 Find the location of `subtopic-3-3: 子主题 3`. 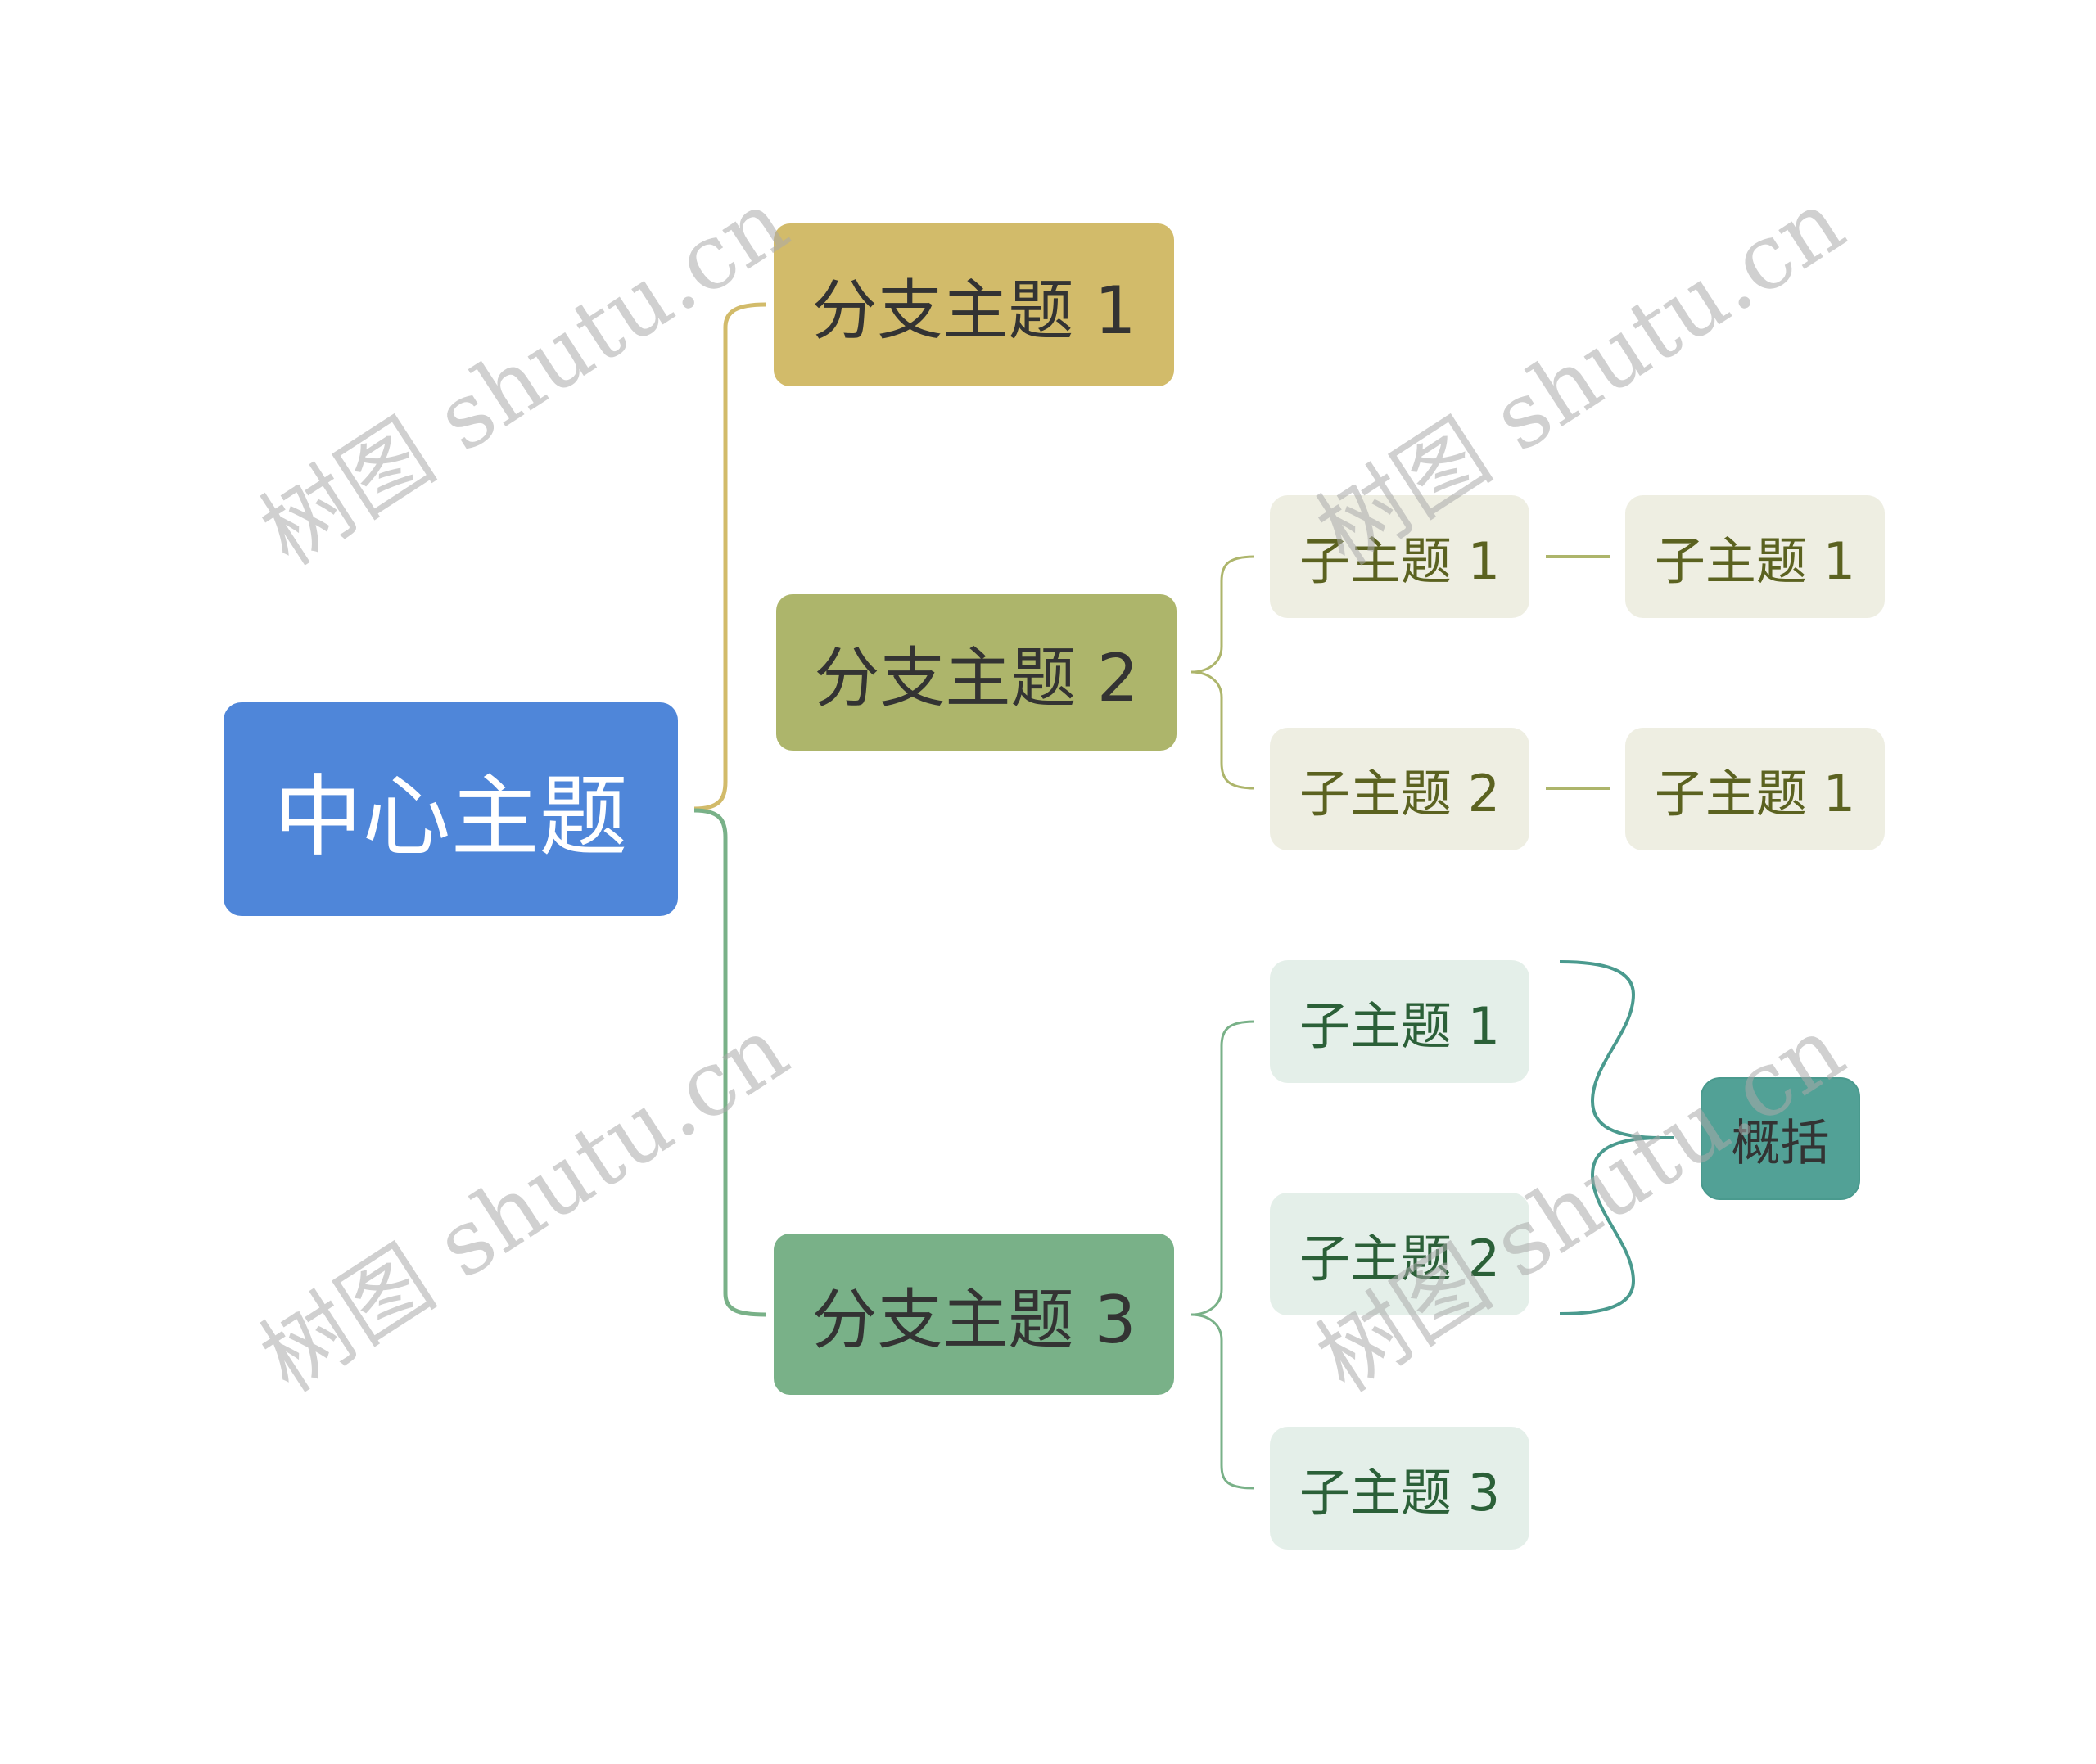

subtopic-3-3: 子主题 3 is located at coordinates (1399, 1488).